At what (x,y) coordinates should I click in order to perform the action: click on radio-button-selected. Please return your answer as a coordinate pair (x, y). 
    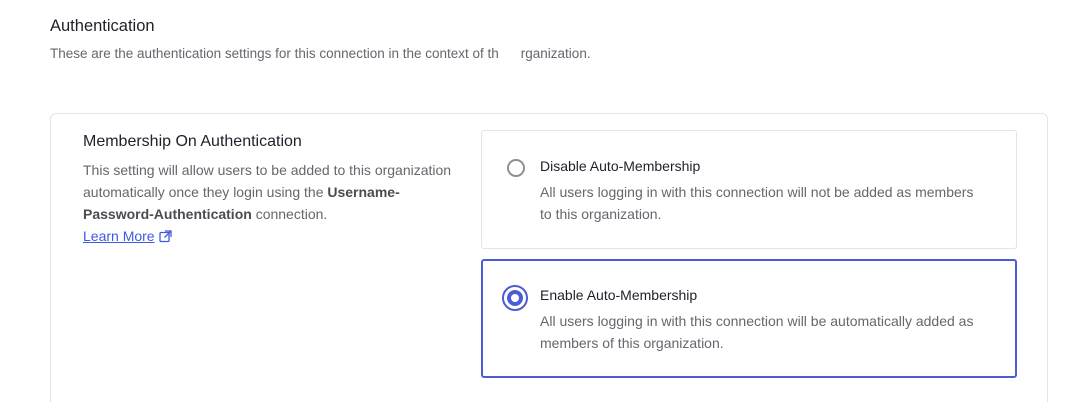
    Looking at the image, I should click on (515, 298).